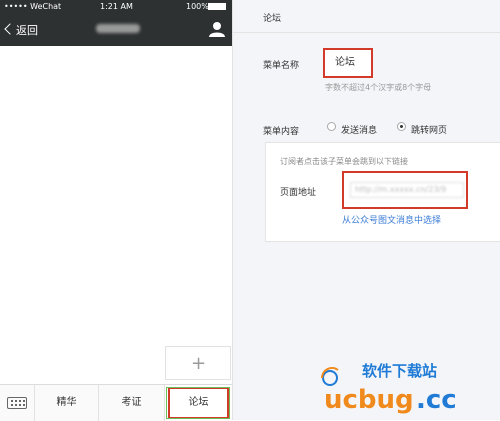  What do you see at coordinates (401, 126) in the screenshot?
I see `radio-jump-webpage` at bounding box center [401, 126].